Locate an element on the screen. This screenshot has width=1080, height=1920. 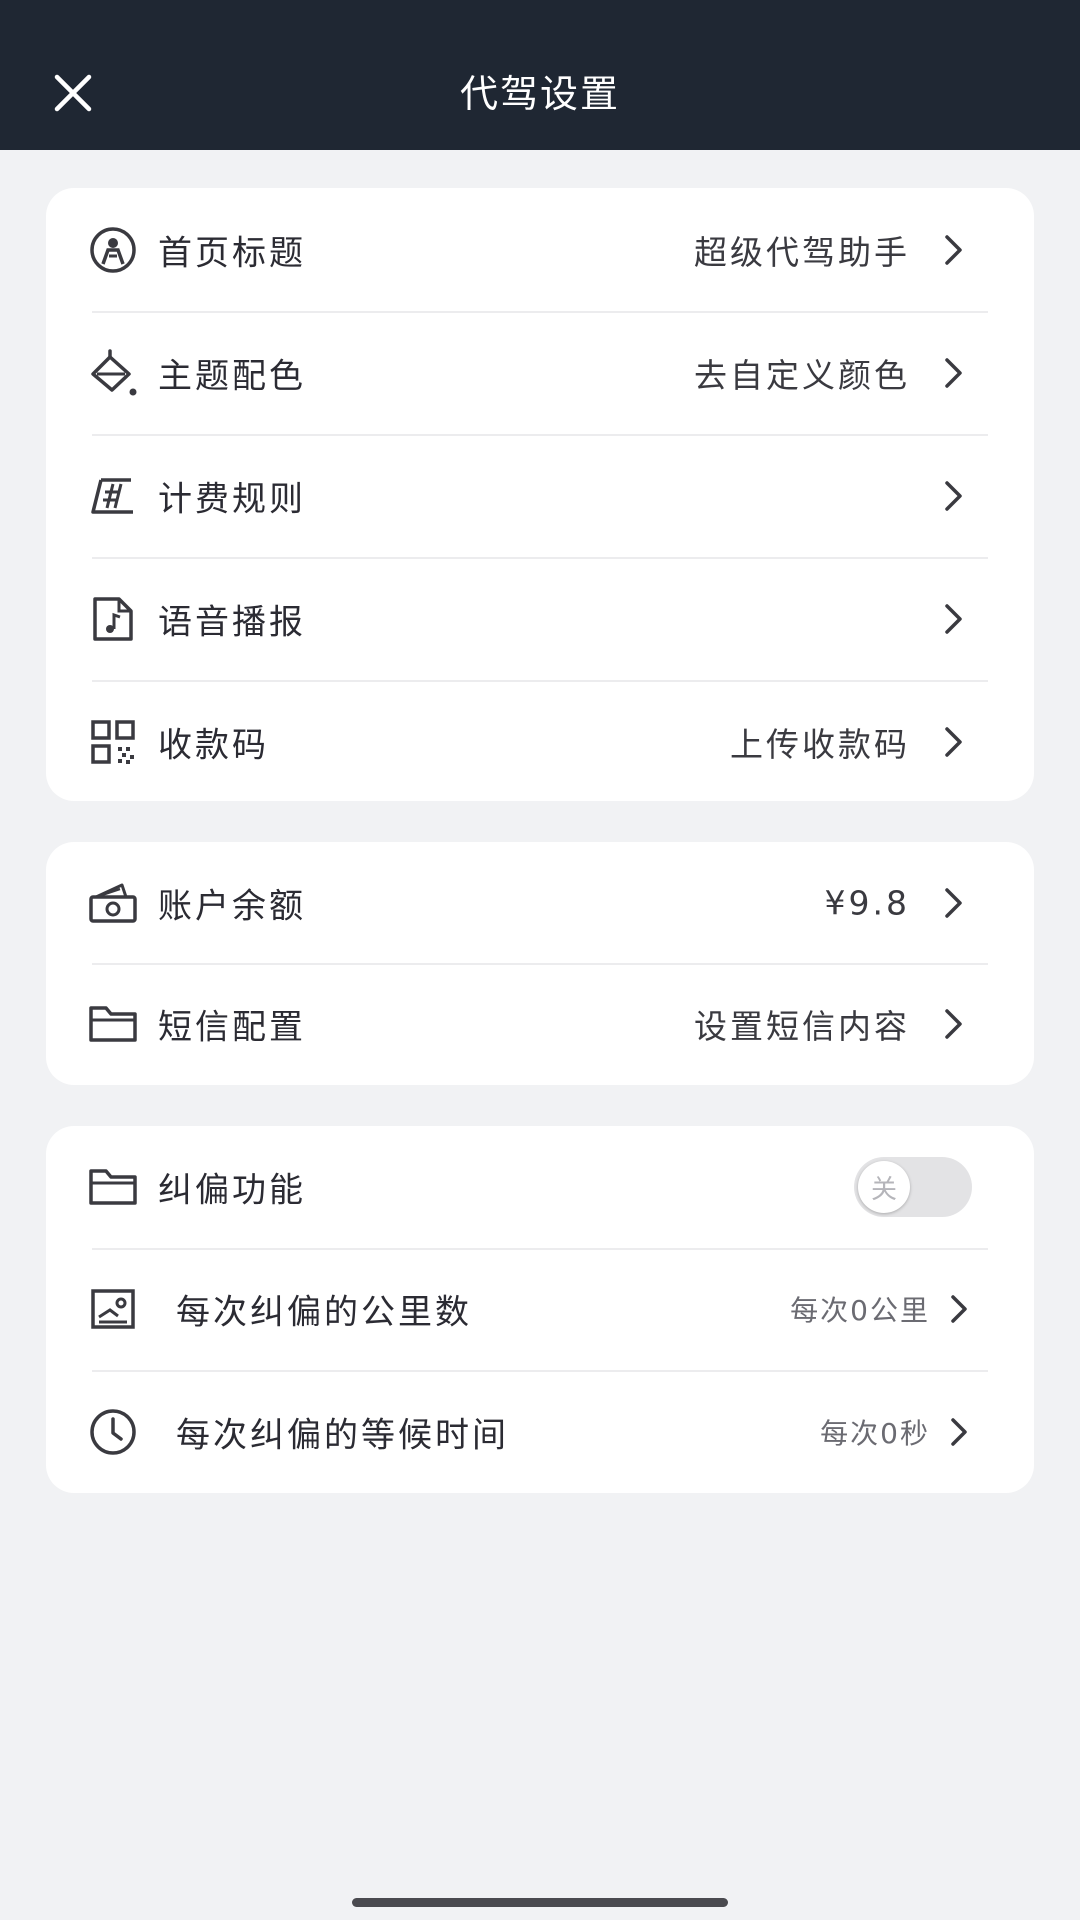
row-label: 每次纠偏的公里数 is located at coordinates (324, 1312).